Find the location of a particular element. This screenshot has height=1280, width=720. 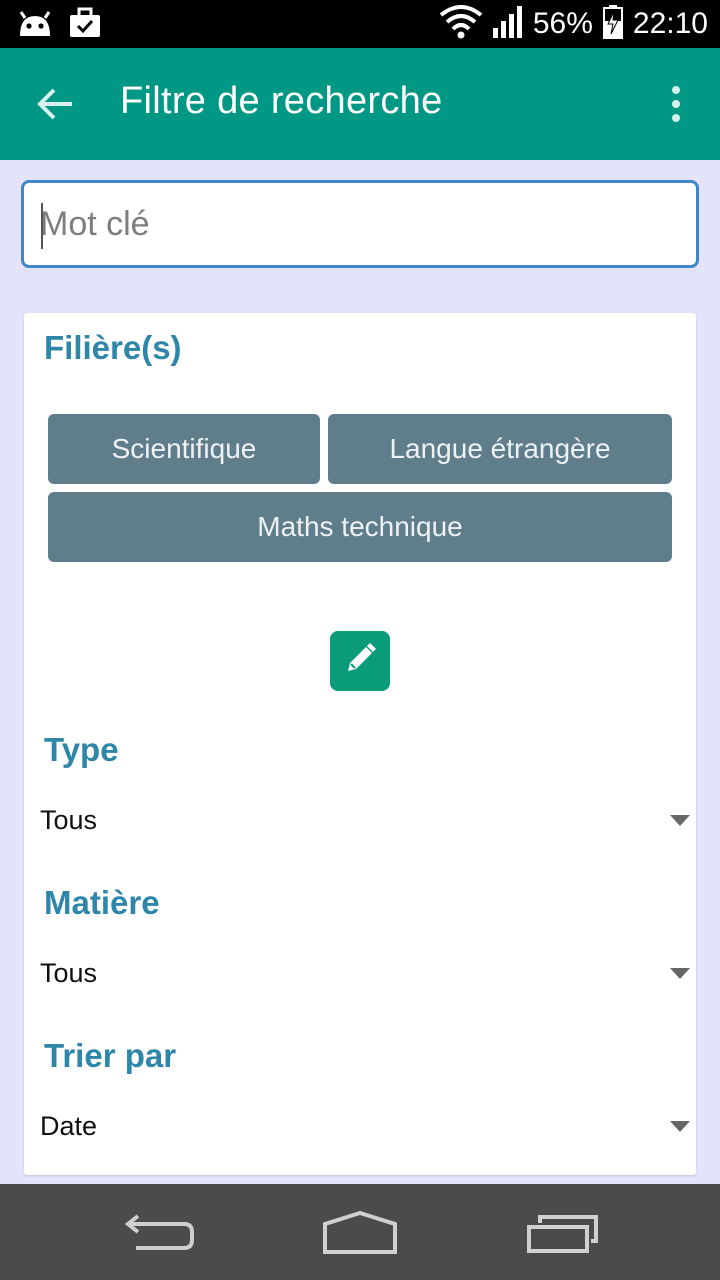

filieres-title: Filière(s) is located at coordinates (113, 347).